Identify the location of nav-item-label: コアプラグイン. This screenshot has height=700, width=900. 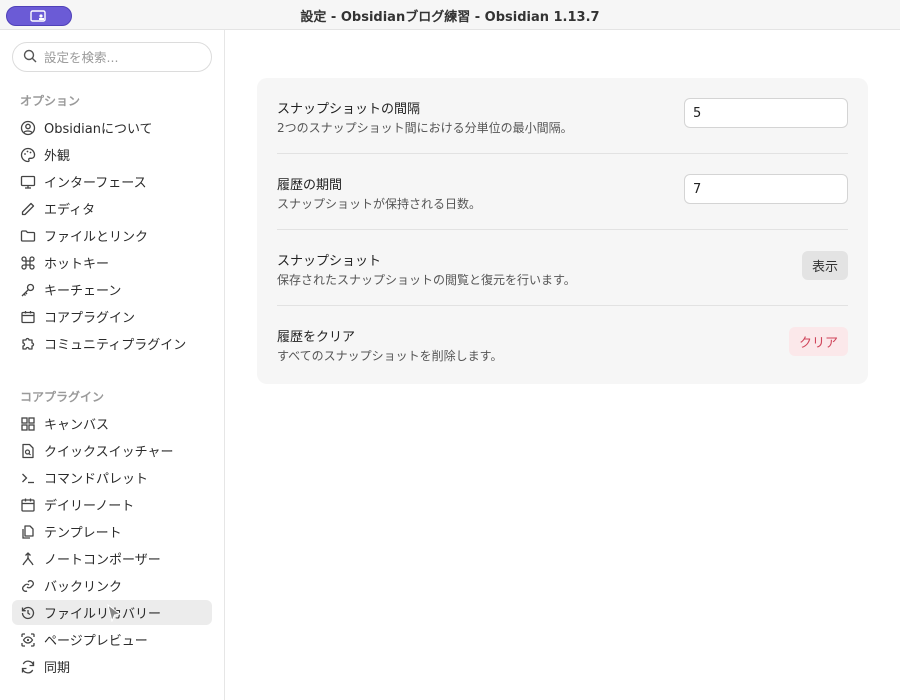
(90, 318).